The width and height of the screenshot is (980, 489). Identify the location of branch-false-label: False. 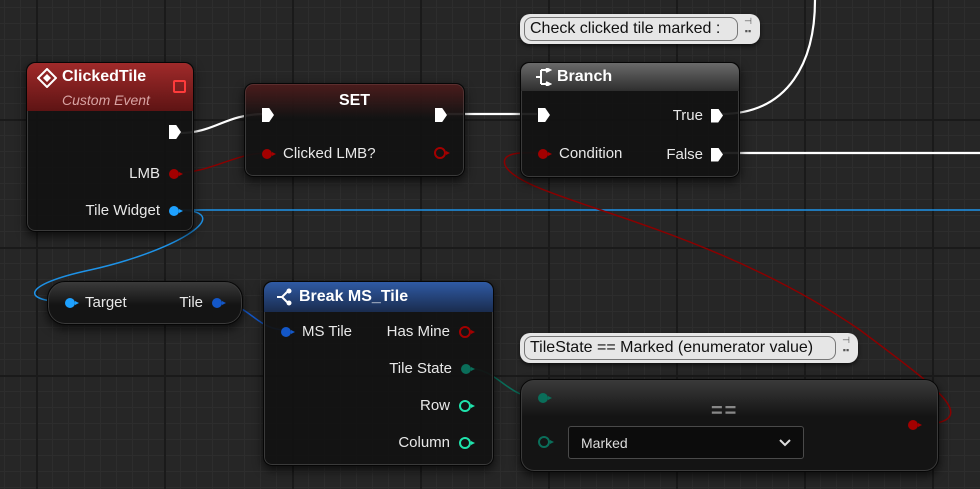
(684, 154).